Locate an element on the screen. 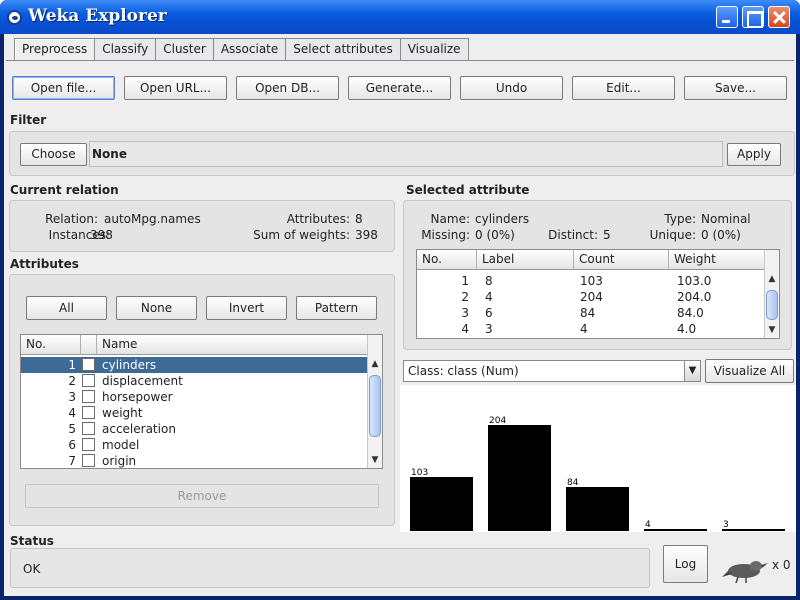 The width and height of the screenshot is (800, 600). tab-preprocess: Preprocess is located at coordinates (55, 49).